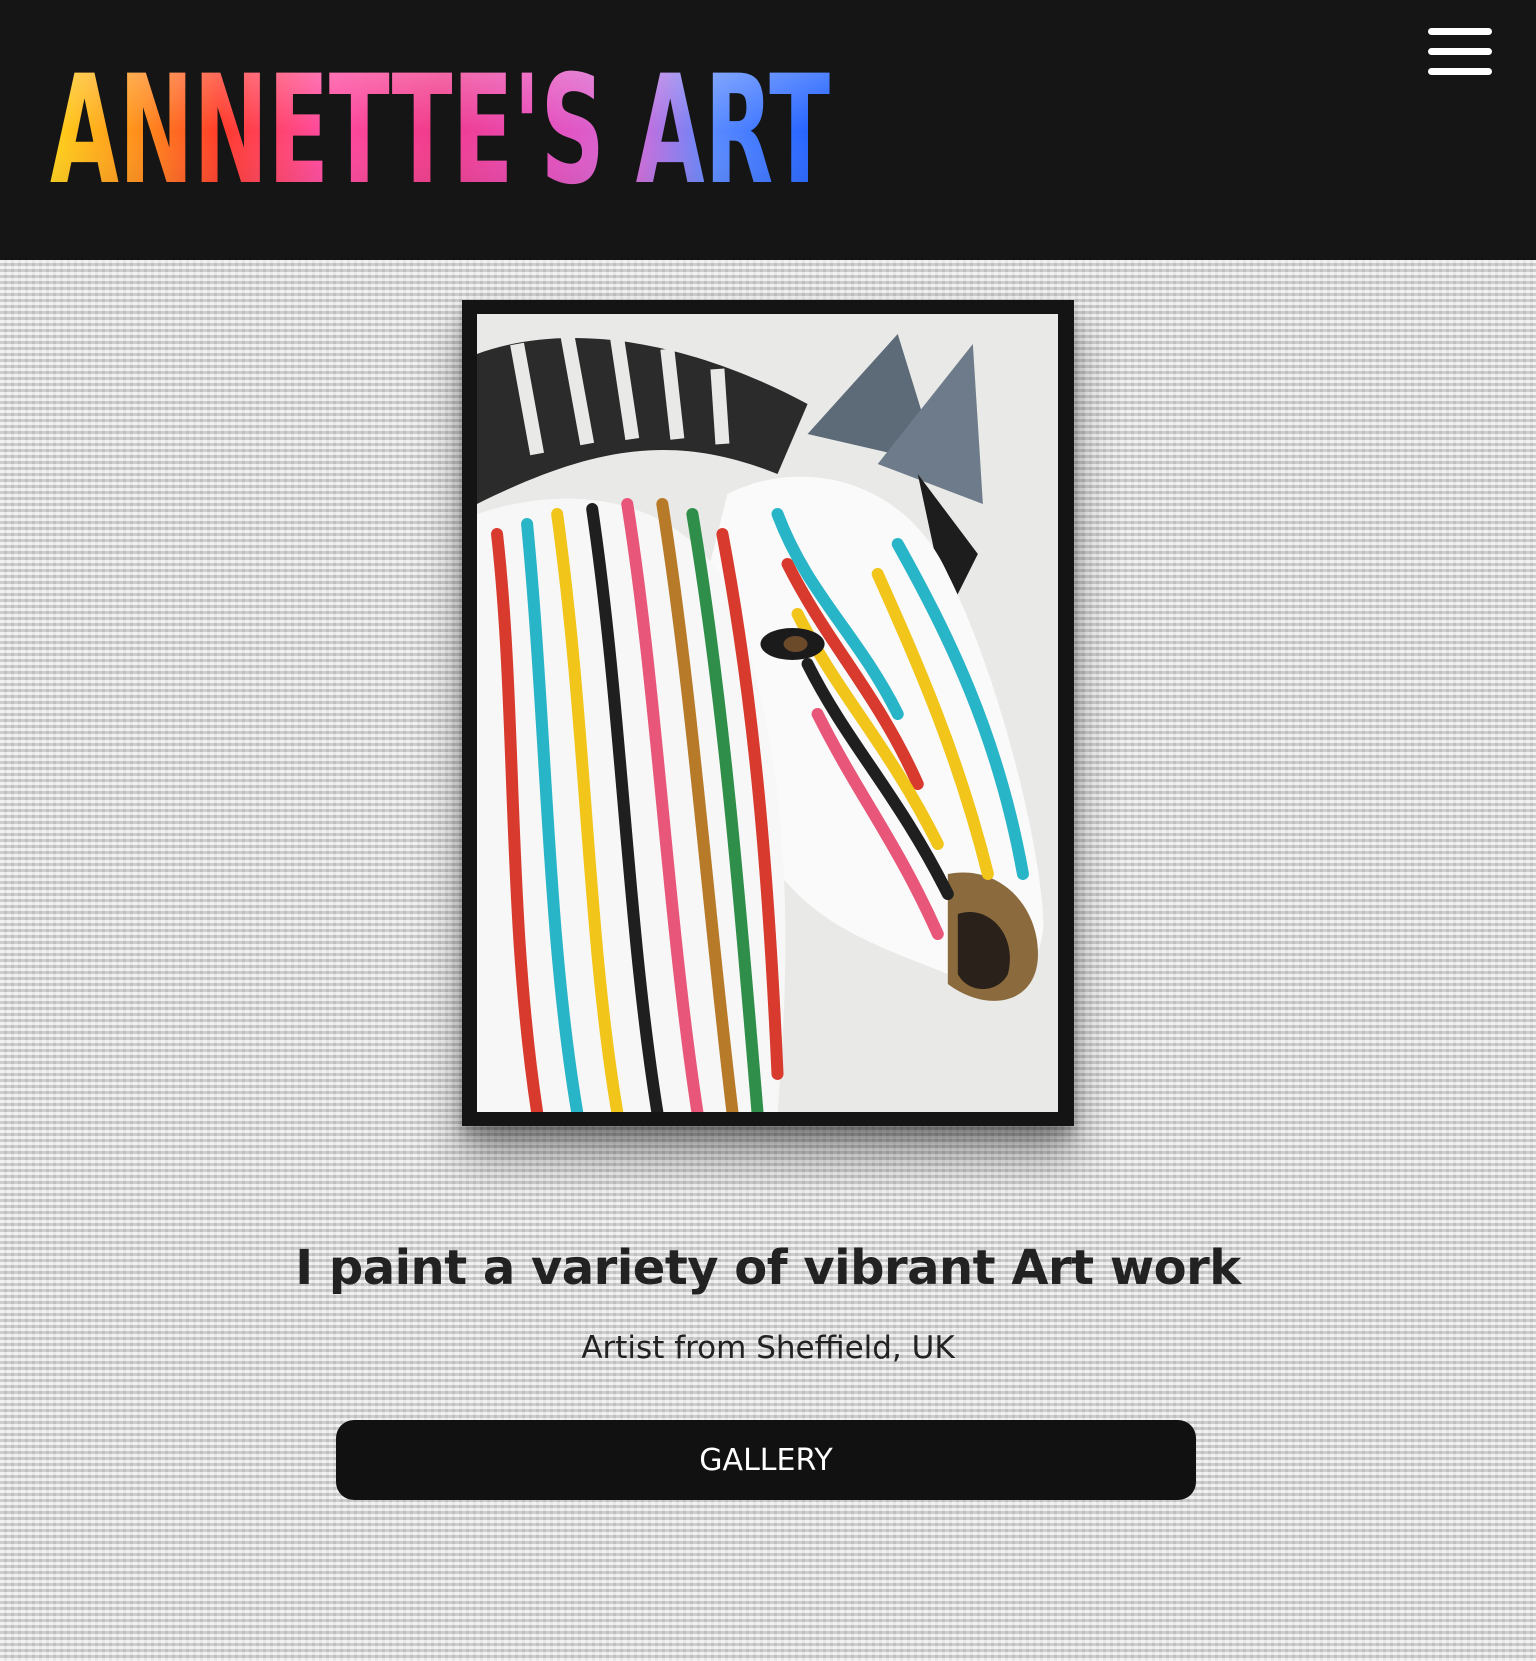  I want to click on svg-text: ANNETTE'S ART, so click(440, 122).